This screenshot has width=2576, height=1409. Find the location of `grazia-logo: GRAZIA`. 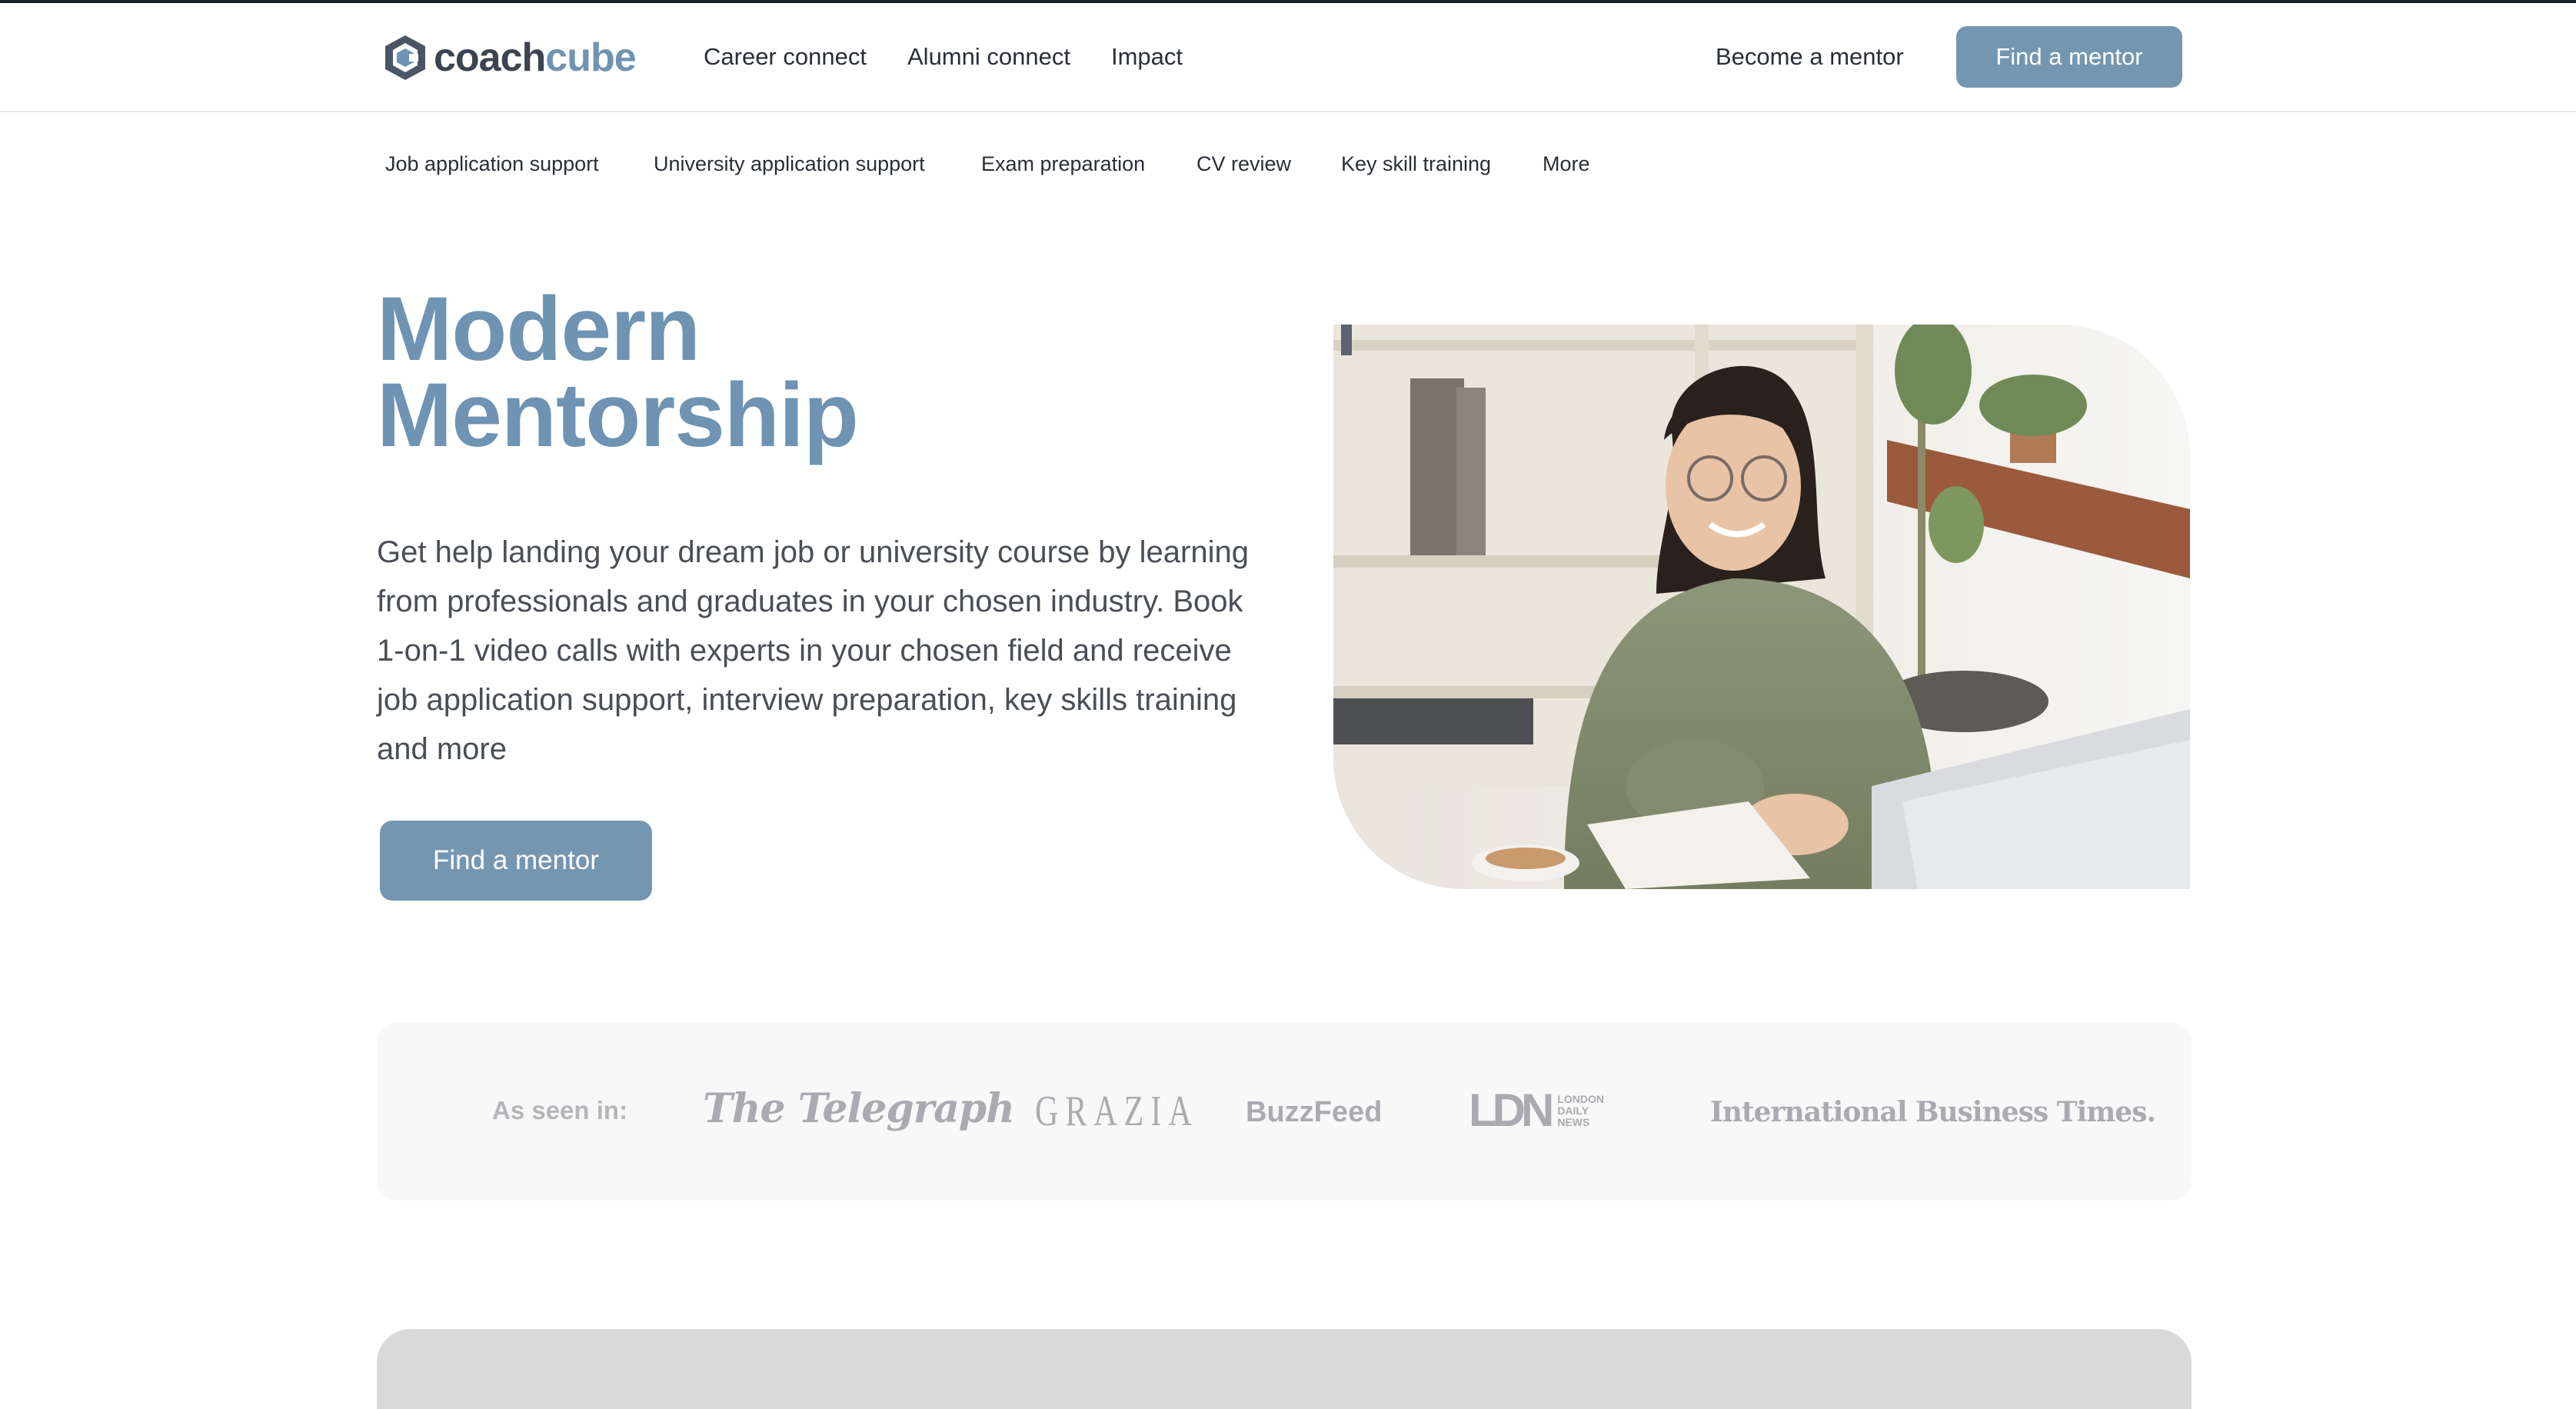

grazia-logo: GRAZIA is located at coordinates (1117, 1111).